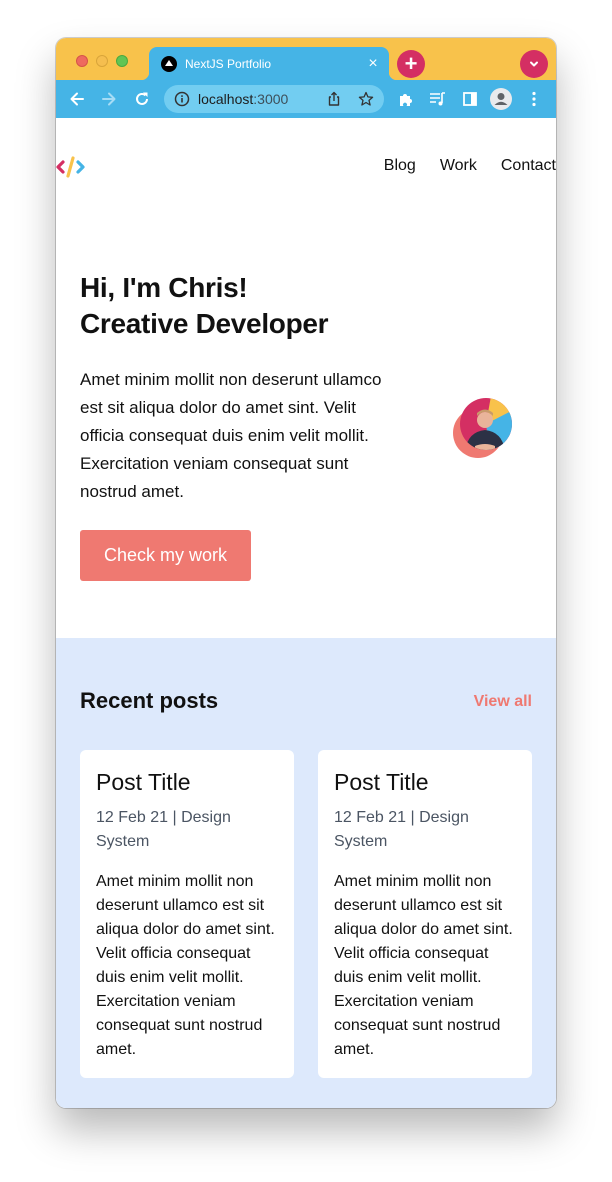 The width and height of the screenshot is (612, 1182). Describe the element at coordinates (306, 167) in the screenshot. I see `site-nav: Blog Work Contact` at that location.